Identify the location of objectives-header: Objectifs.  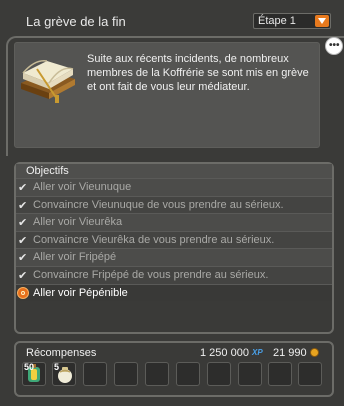
(174, 171).